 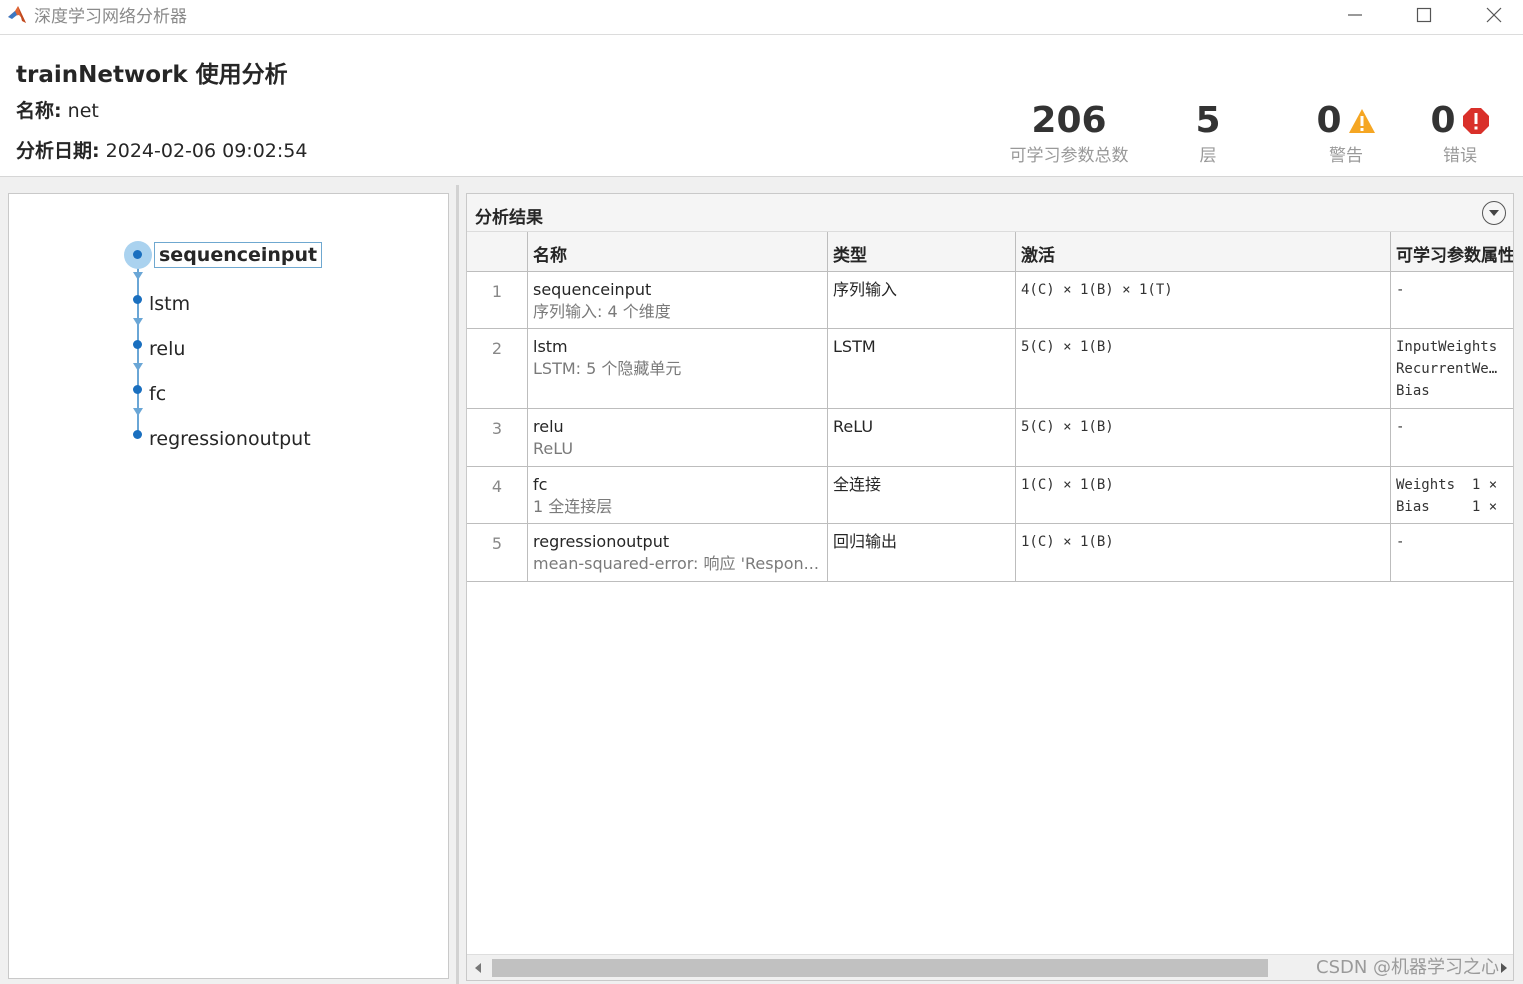 What do you see at coordinates (1203, 251) in the screenshot?
I see `column-header-activation: 激活` at bounding box center [1203, 251].